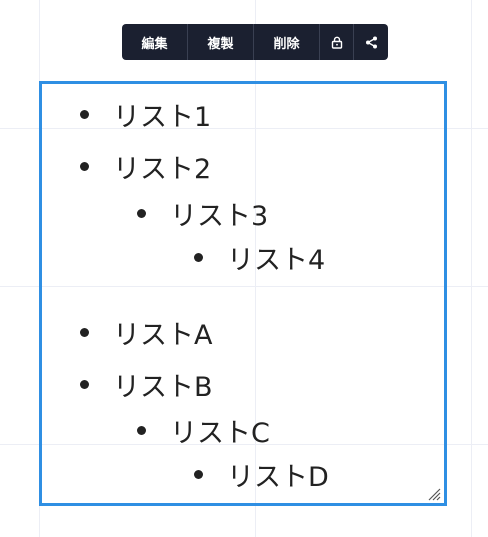 The image size is (488, 537). What do you see at coordinates (276, 260) in the screenshot?
I see `list-item-label: リスト4` at bounding box center [276, 260].